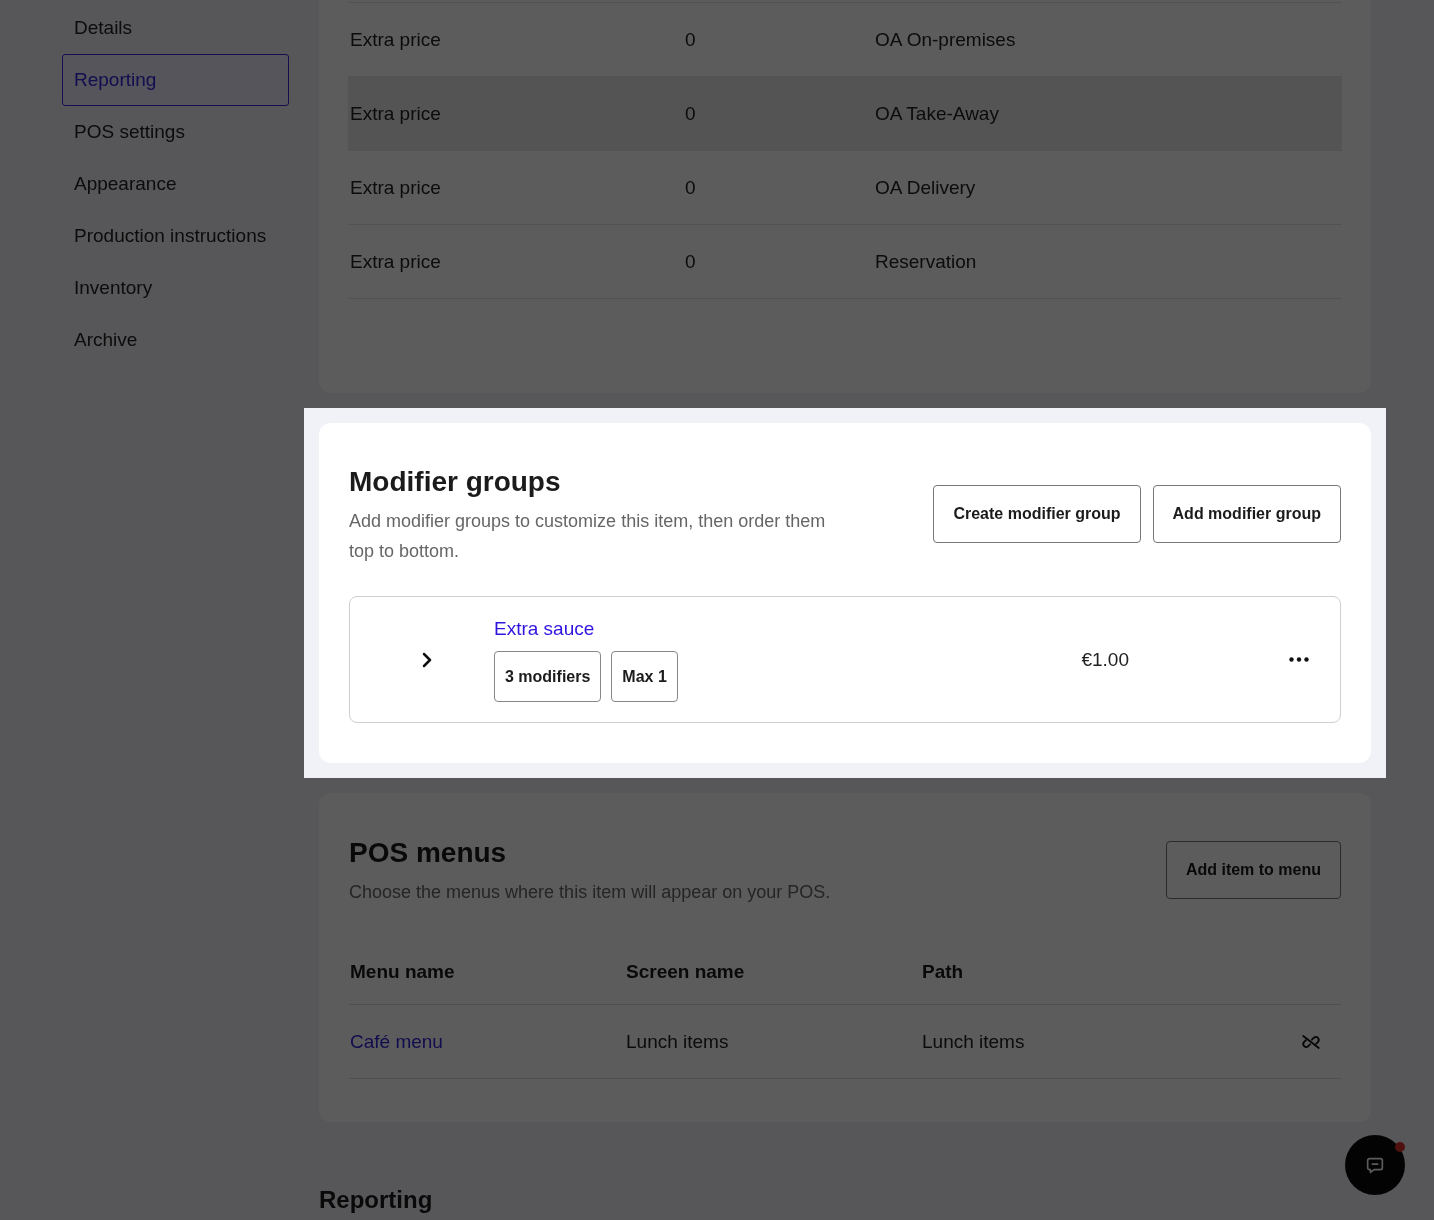 Image resolution: width=1434 pixels, height=1220 pixels. What do you see at coordinates (455, 482) in the screenshot?
I see `section-title: Modifier groups` at bounding box center [455, 482].